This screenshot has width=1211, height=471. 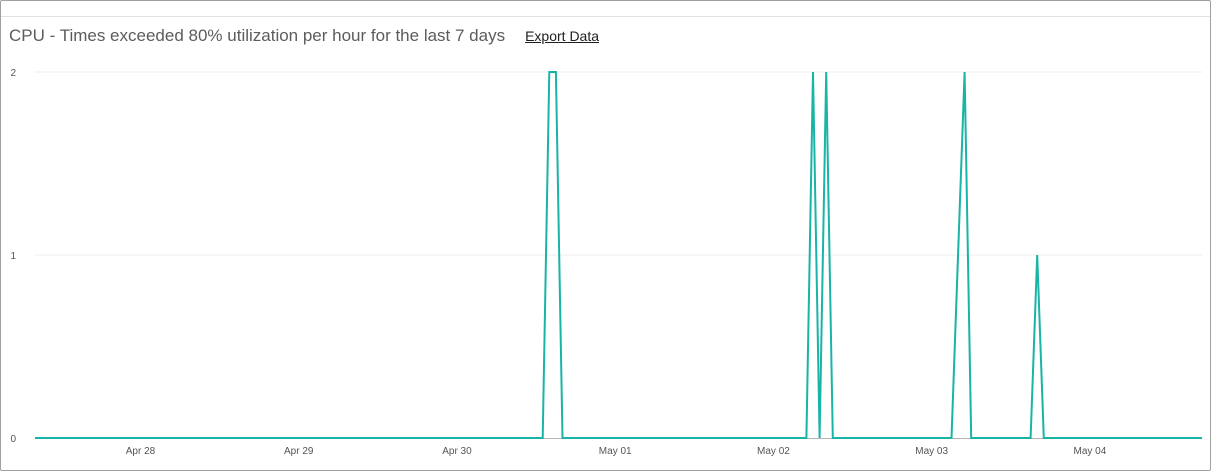 What do you see at coordinates (141, 451) in the screenshot?
I see `x-tick-label: Apr 28` at bounding box center [141, 451].